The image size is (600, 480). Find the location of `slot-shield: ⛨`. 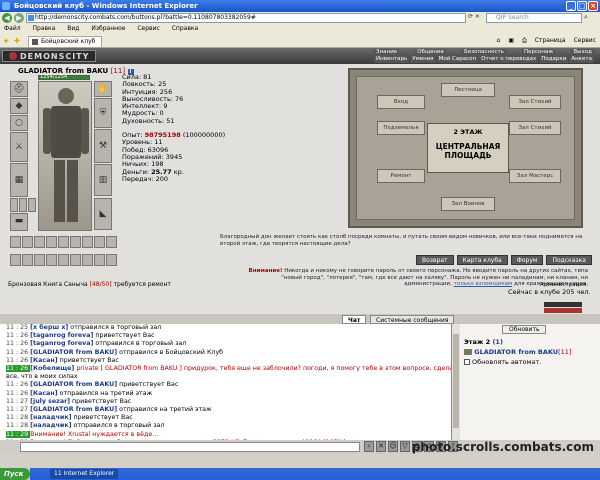

slot-shield: ⛨ is located at coordinates (103, 113).